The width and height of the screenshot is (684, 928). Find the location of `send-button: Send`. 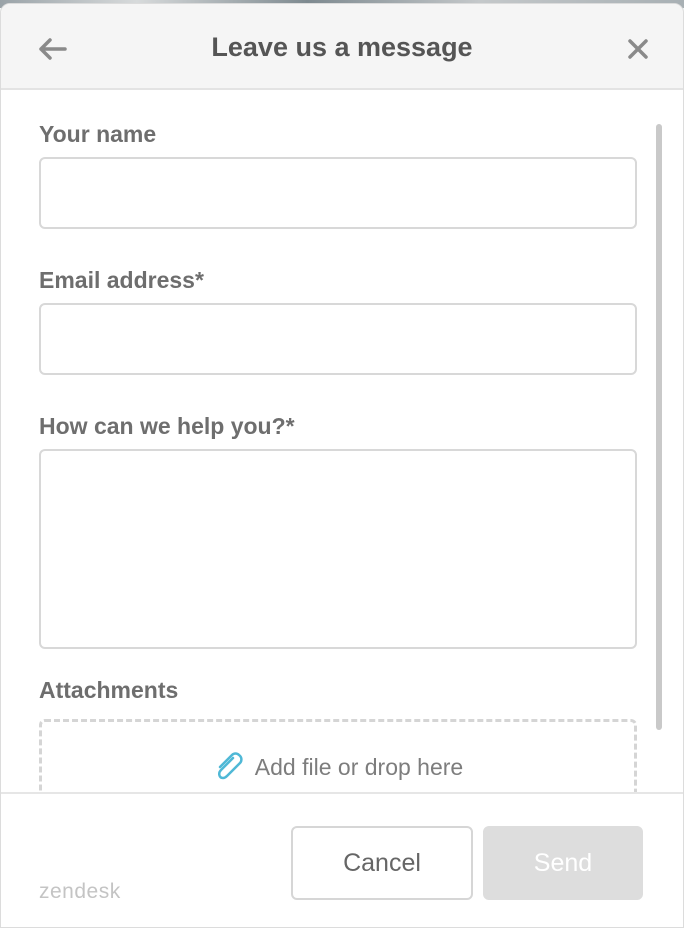

send-button: Send is located at coordinates (563, 863).